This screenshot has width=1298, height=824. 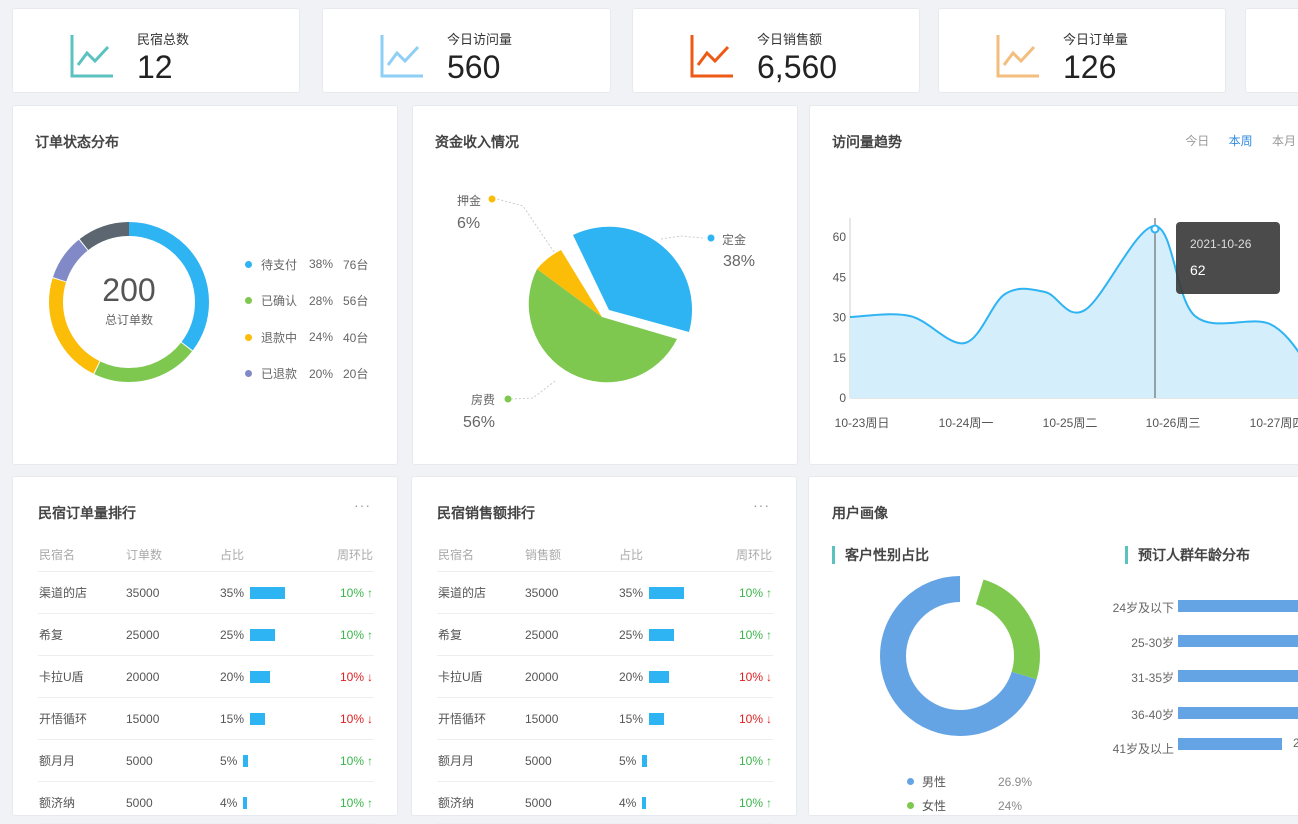 What do you see at coordinates (776, 50) in the screenshot?
I see `stat-card-sales: 今日销售额 6,560` at bounding box center [776, 50].